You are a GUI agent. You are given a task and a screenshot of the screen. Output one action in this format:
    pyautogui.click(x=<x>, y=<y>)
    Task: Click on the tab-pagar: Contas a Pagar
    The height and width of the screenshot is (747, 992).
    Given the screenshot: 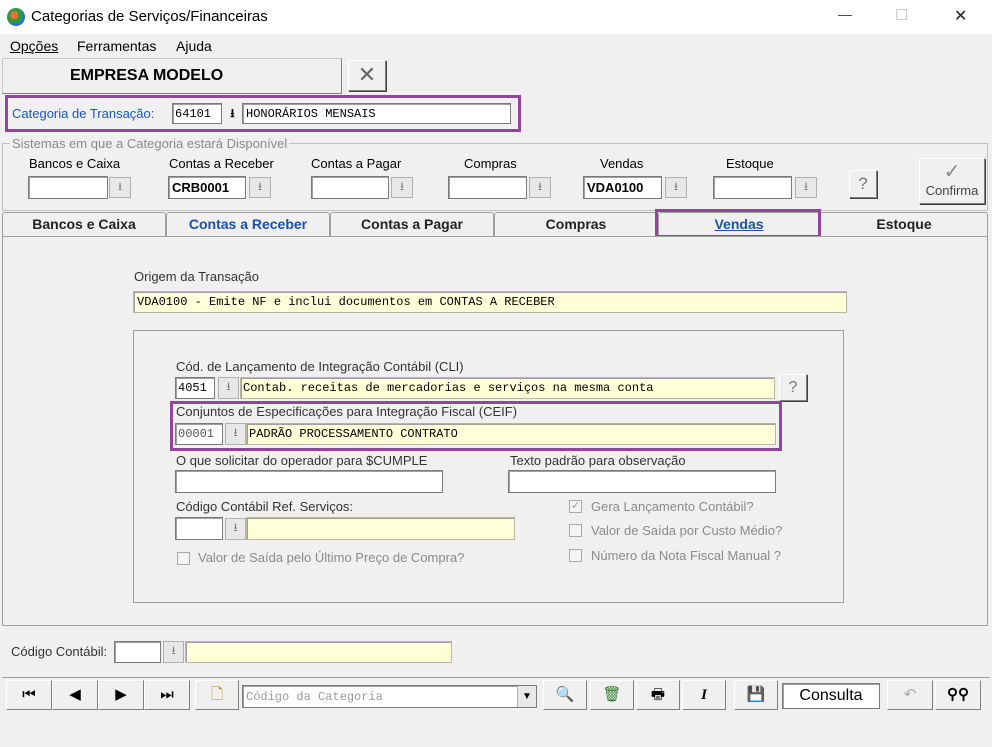 What is the action you would take?
    pyautogui.click(x=412, y=224)
    